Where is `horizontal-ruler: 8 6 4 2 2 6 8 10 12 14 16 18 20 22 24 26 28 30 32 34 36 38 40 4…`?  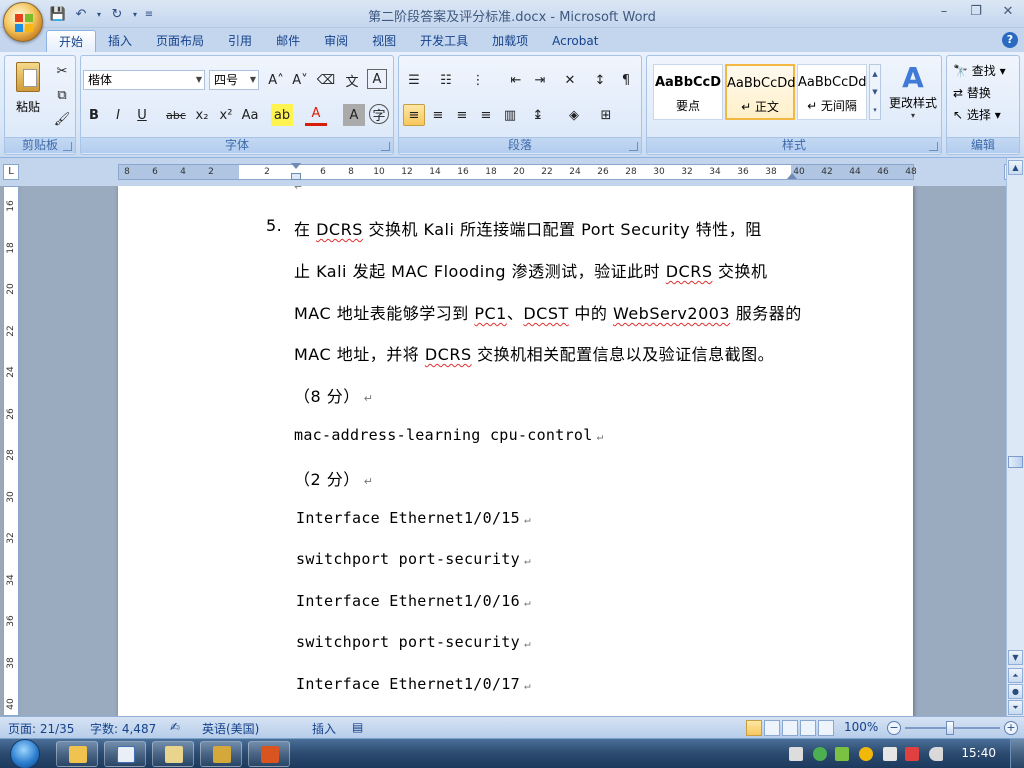
horizontal-ruler: 8 6 4 2 2 6 8 10 12 14 16 18 20 22 24 26 28 30 32 34 36 38 40 4… is located at coordinates (517, 171).